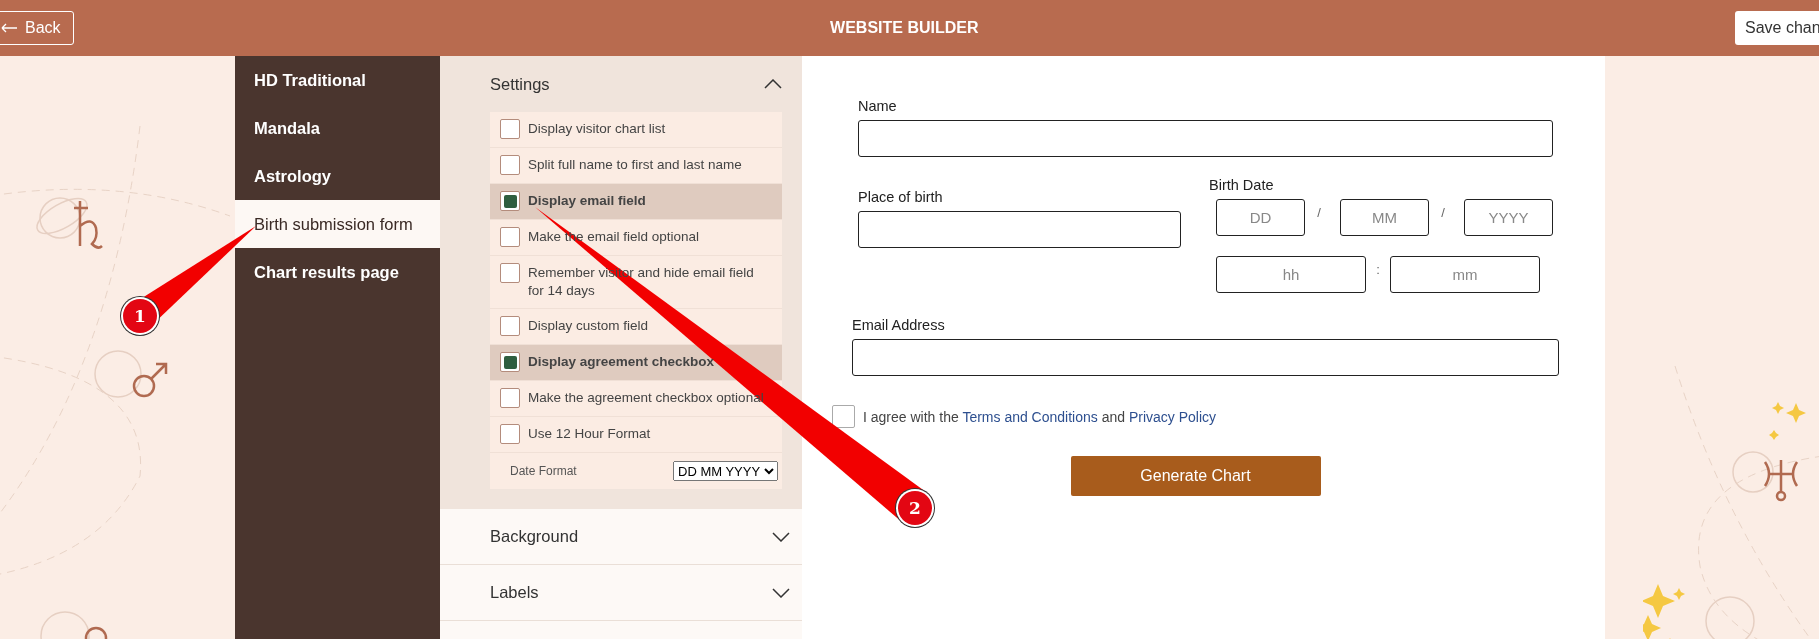 The height and width of the screenshot is (639, 1819). What do you see at coordinates (534, 536) in the screenshot?
I see `section-title: Background` at bounding box center [534, 536].